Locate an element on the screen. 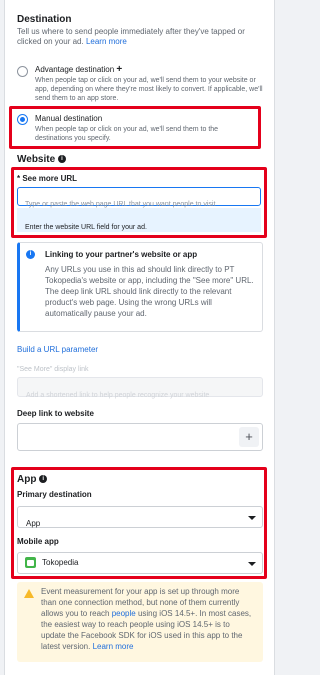  mobile-app-value: Tokopedia is located at coordinates (60, 562).